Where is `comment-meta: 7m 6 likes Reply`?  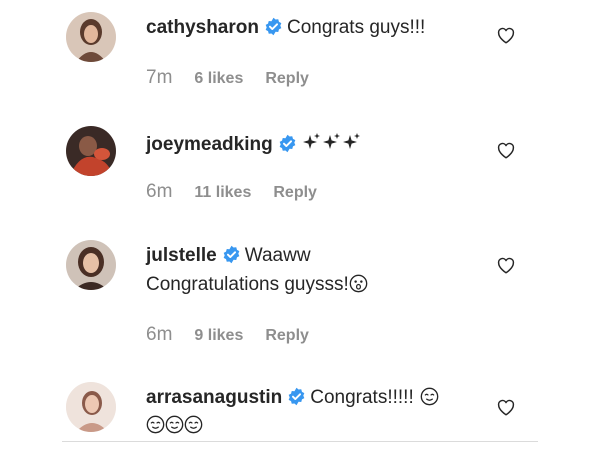 comment-meta: 7m 6 likes Reply is located at coordinates (227, 78).